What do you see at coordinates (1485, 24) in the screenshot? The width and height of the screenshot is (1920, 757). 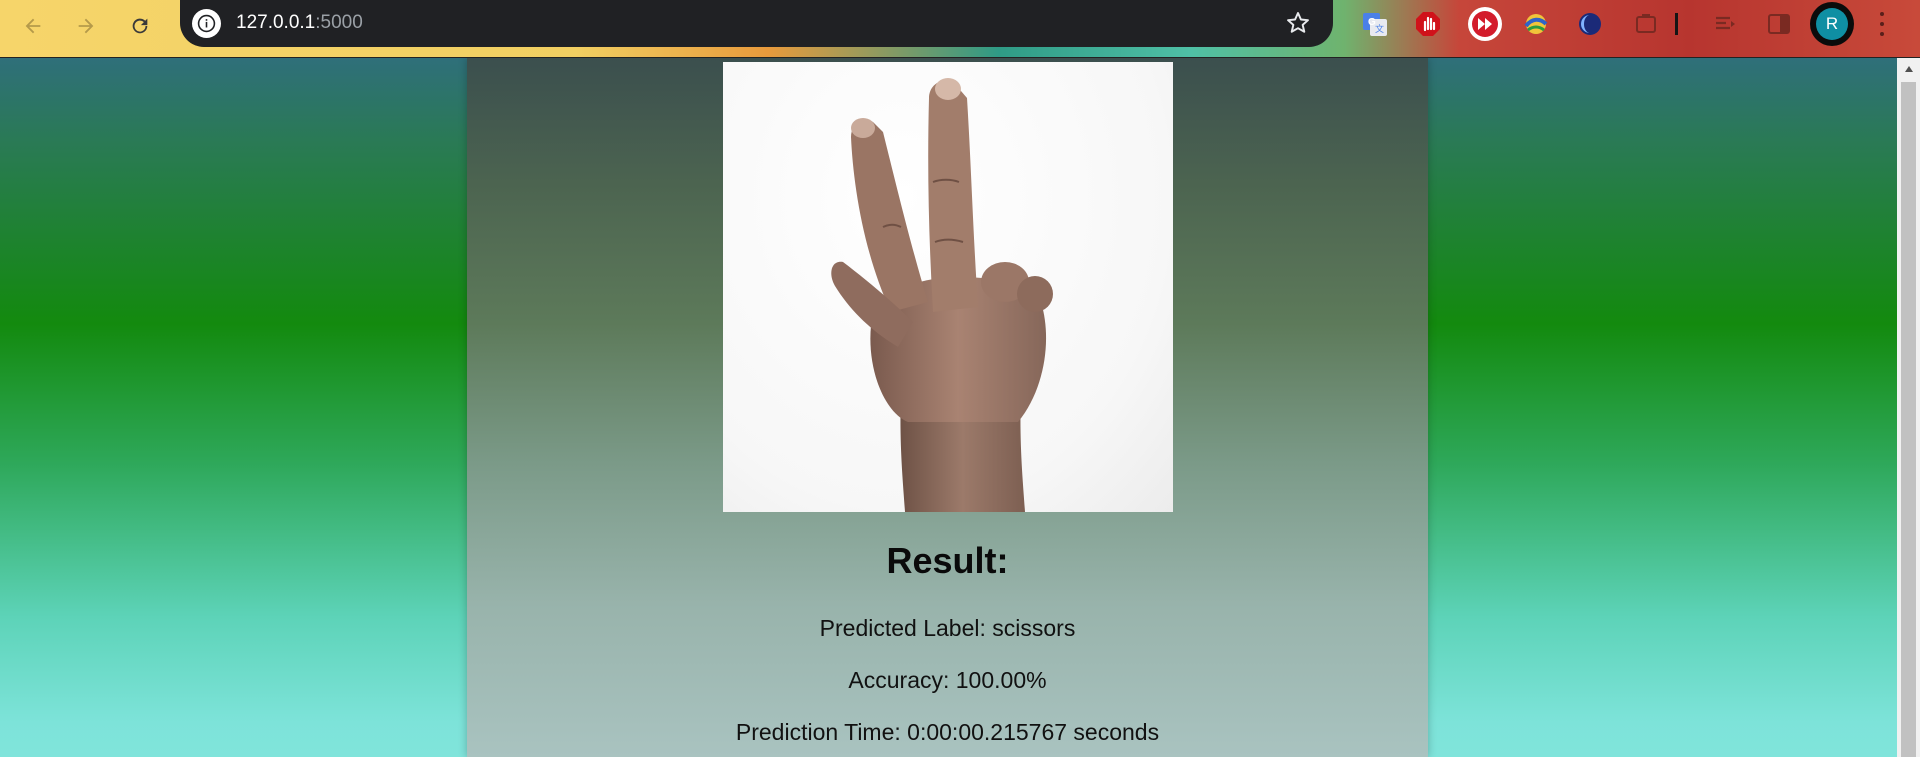 I see `video-speed-icon` at bounding box center [1485, 24].